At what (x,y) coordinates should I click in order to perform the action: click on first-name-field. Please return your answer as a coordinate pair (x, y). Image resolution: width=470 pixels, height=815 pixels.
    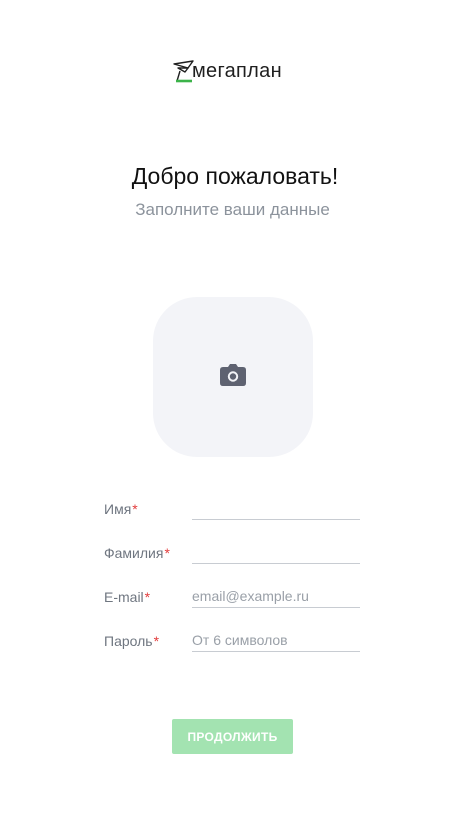
    Looking at the image, I should click on (276, 508).